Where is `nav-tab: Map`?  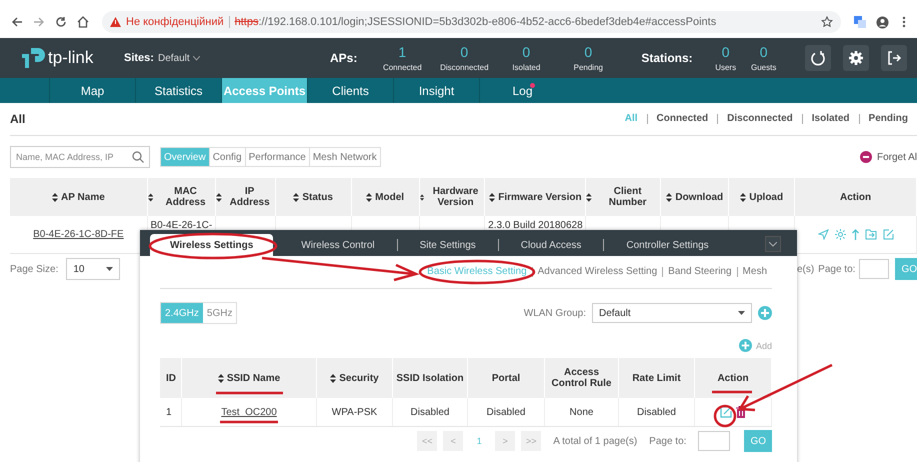
nav-tab: Map is located at coordinates (92, 90).